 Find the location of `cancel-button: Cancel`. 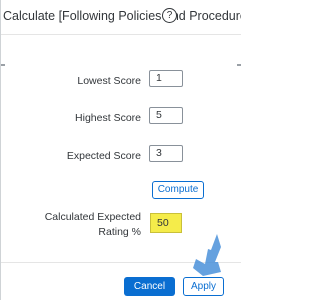

cancel-button: Cancel is located at coordinates (149, 286).